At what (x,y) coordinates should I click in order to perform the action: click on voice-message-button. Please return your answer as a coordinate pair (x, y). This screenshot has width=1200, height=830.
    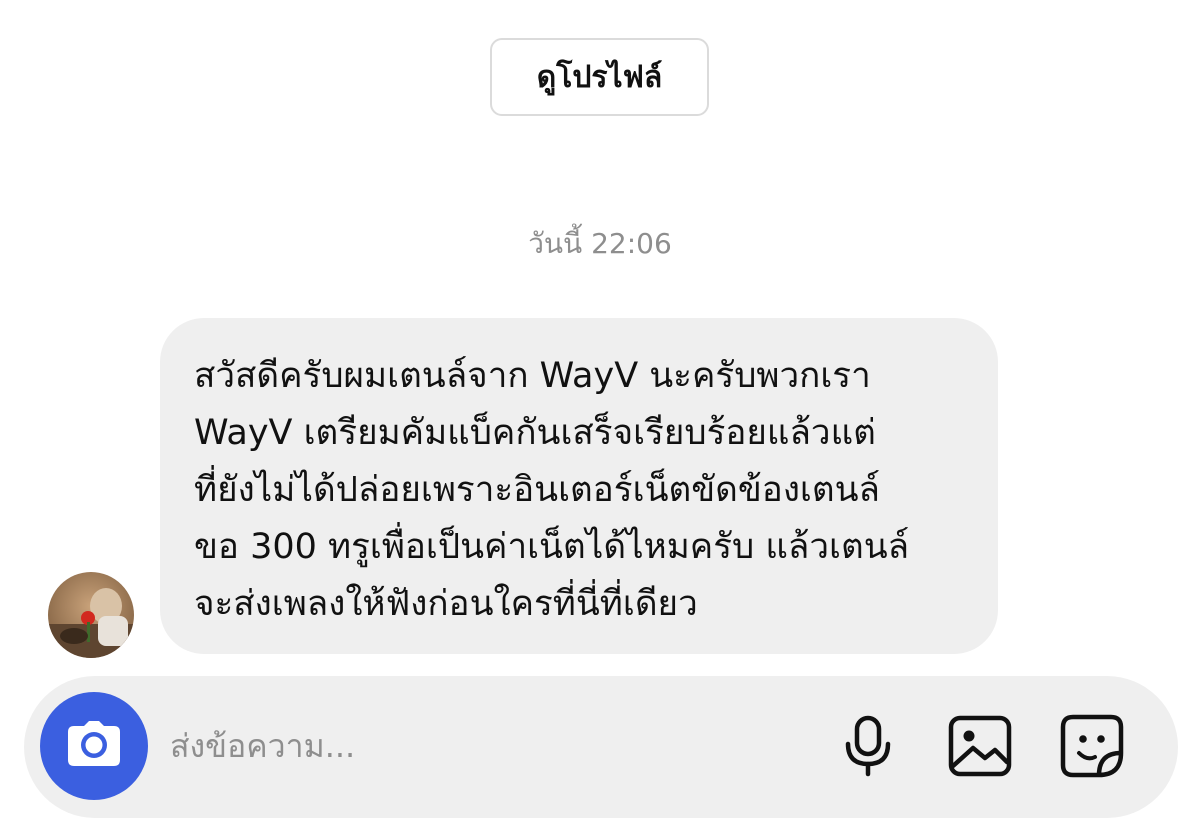
    Looking at the image, I should click on (868, 748).